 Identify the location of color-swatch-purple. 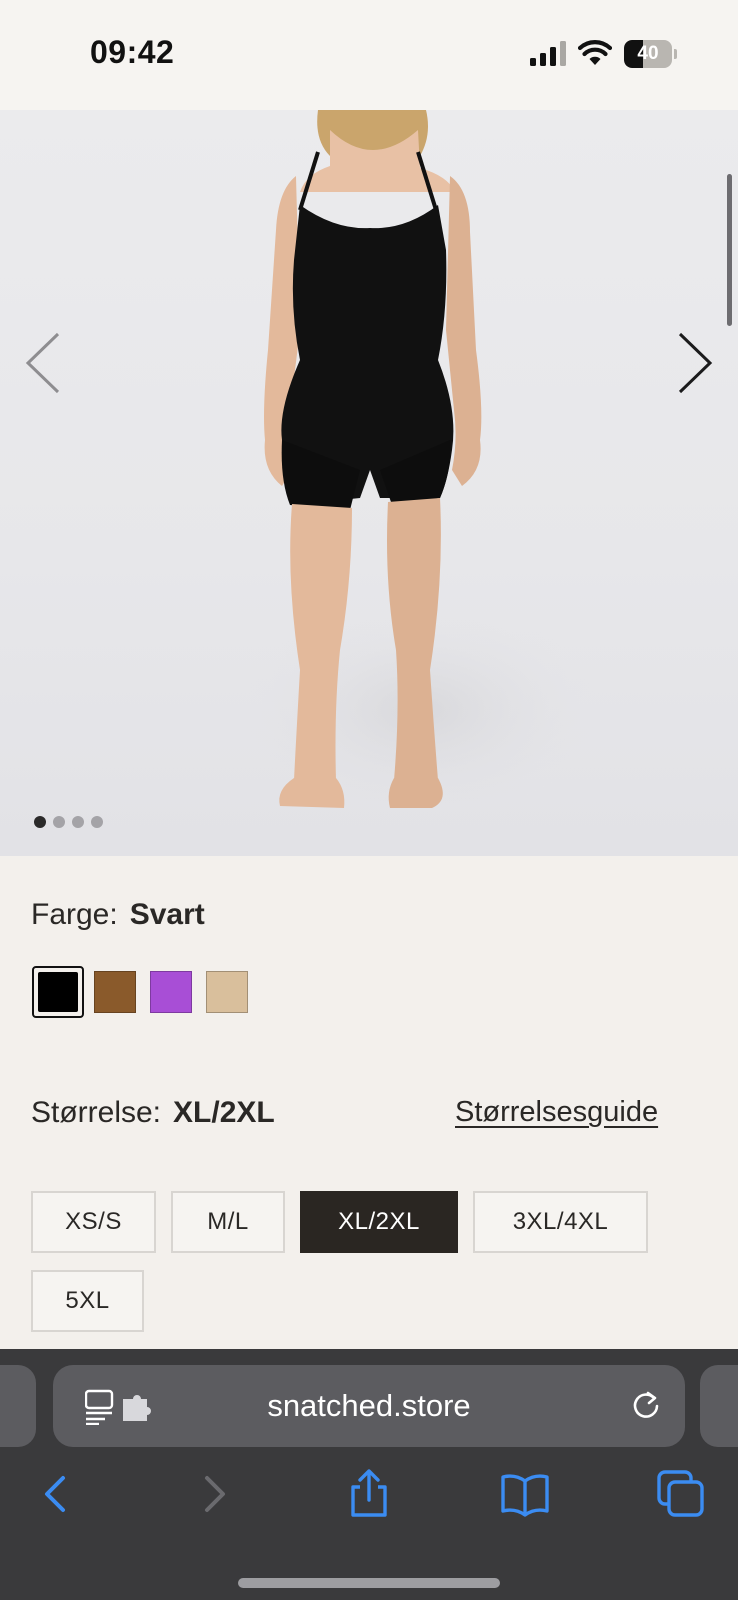
(171, 992).